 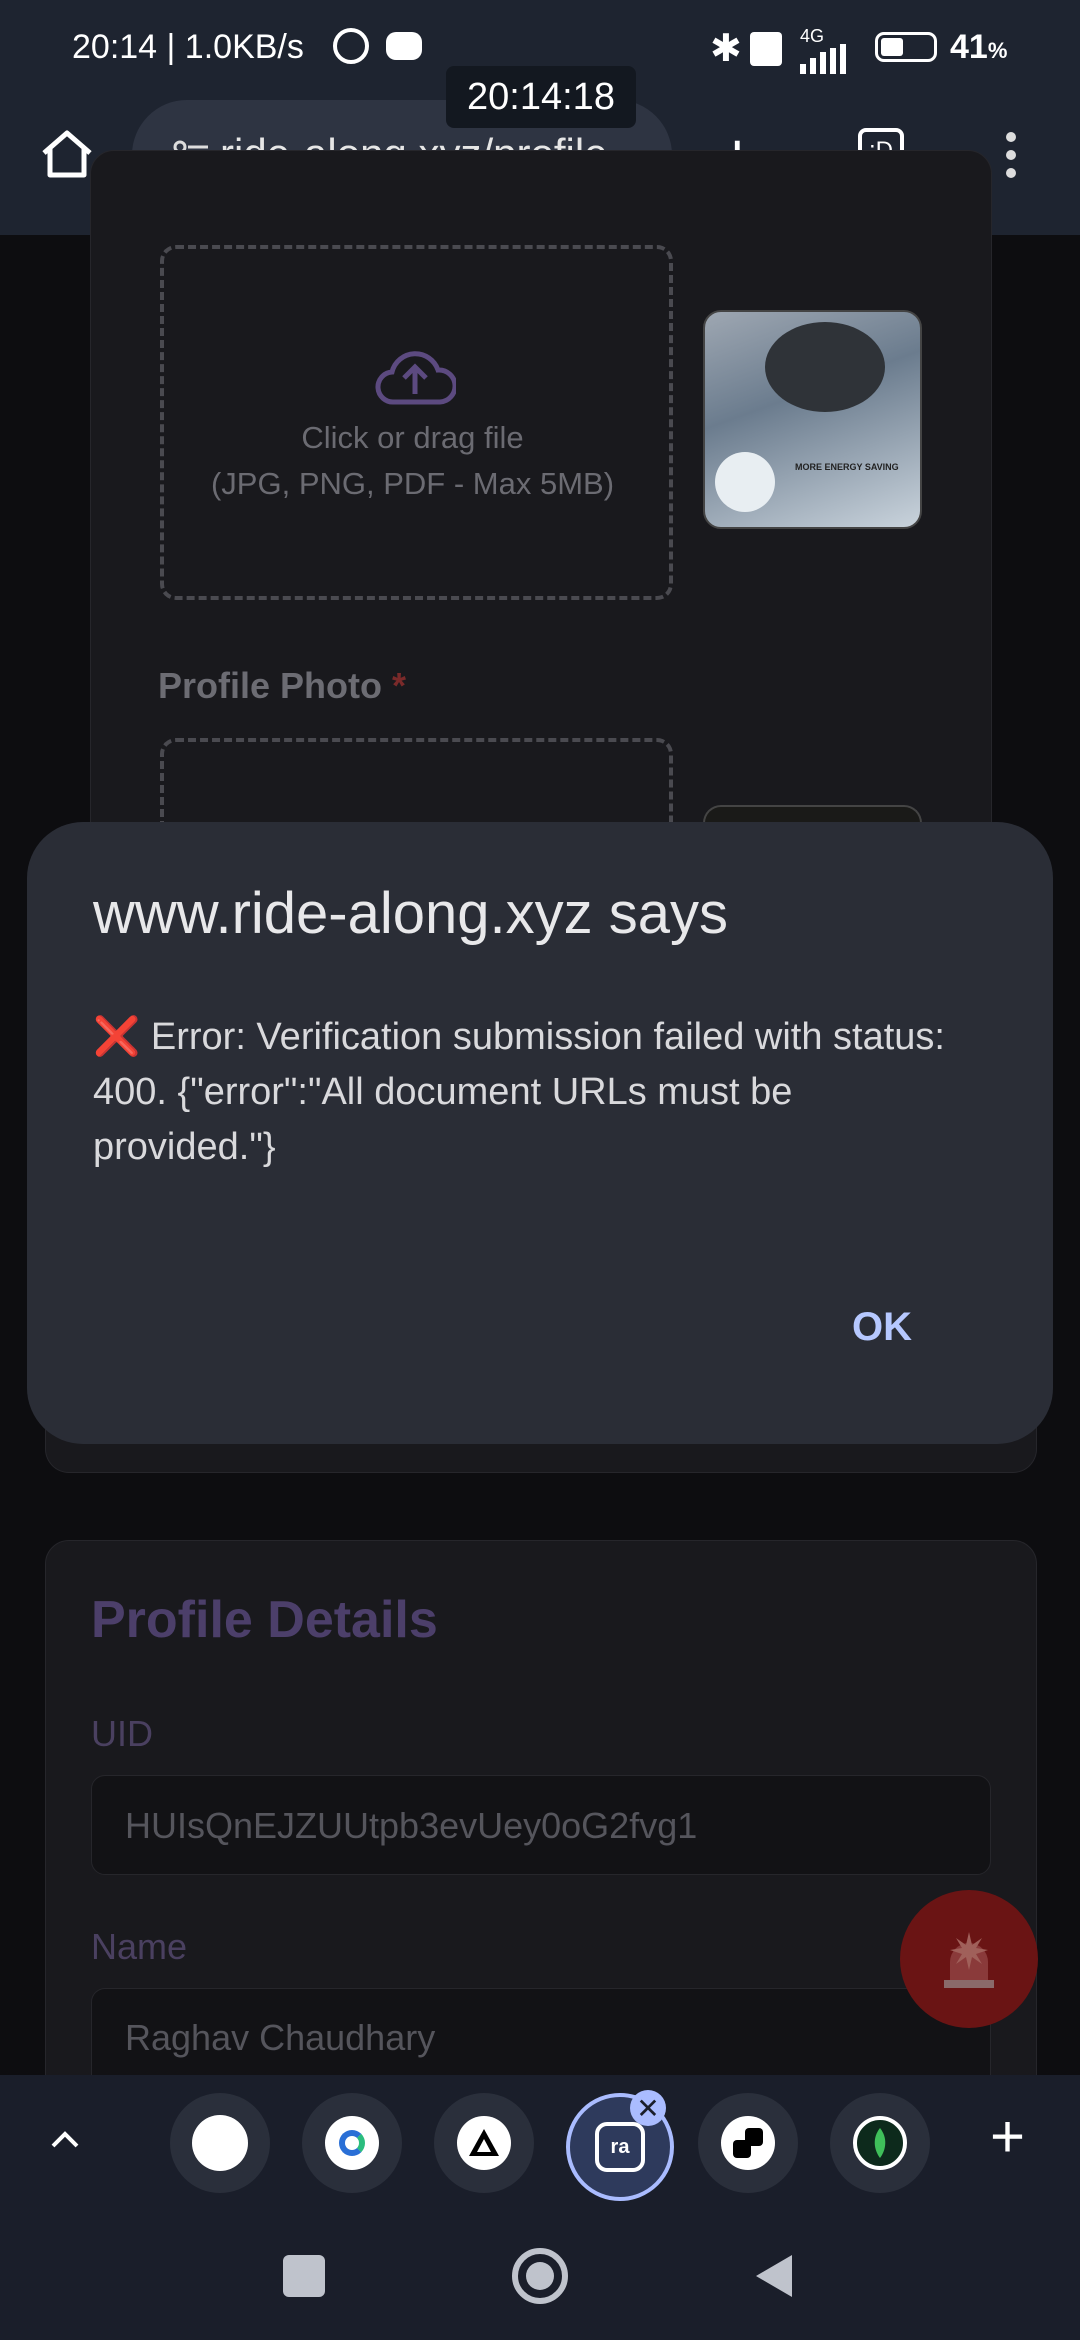 What do you see at coordinates (264, 1620) in the screenshot?
I see `profile-details-title: Profile Details` at bounding box center [264, 1620].